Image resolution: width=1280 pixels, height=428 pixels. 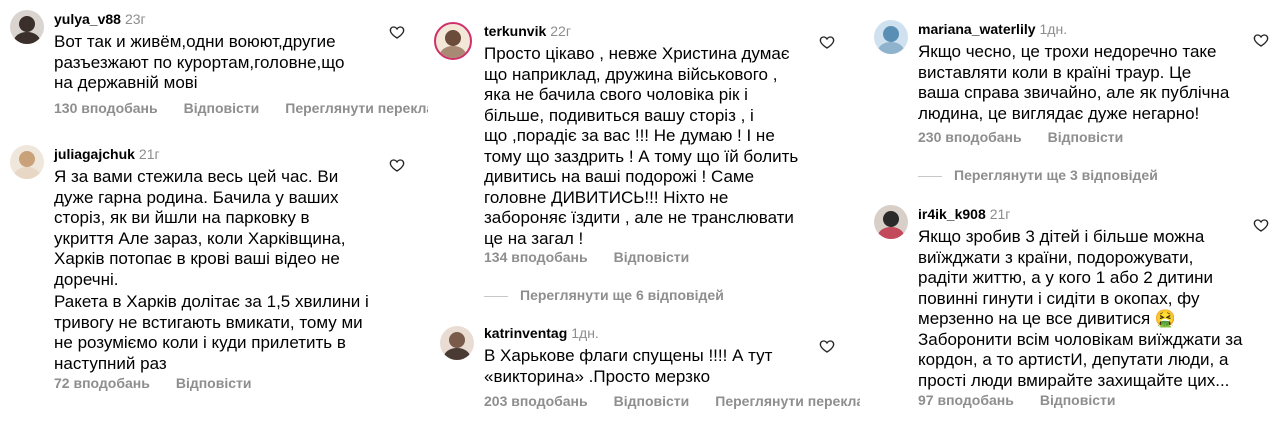 What do you see at coordinates (165, 383) in the screenshot?
I see `comment-actions: 72 вподобань Відповісти` at bounding box center [165, 383].